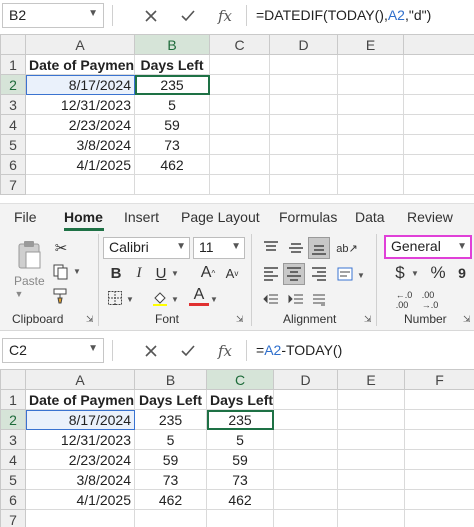 This screenshot has height=527, width=474. What do you see at coordinates (80, 419) in the screenshot?
I see `cell-a2: 8/17/2024` at bounding box center [80, 419].